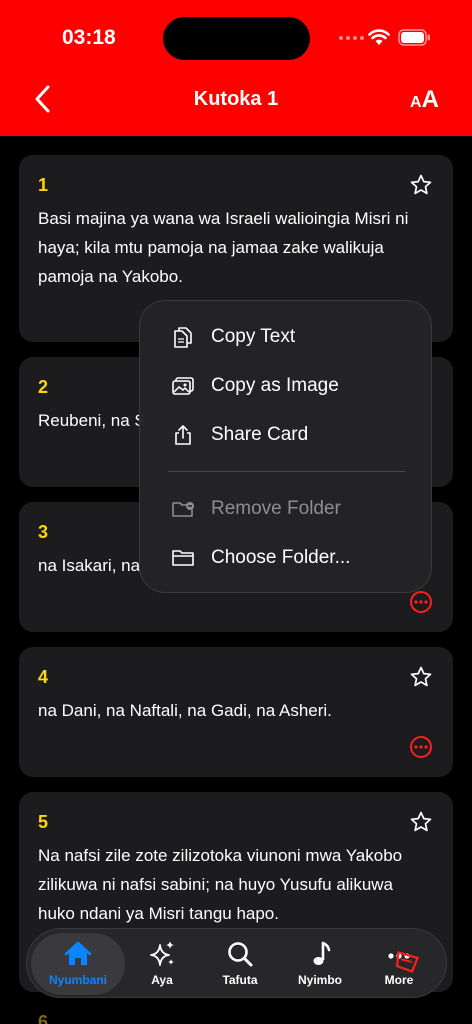  I want to click on menu-item-label: Remove Folder, so click(276, 508).